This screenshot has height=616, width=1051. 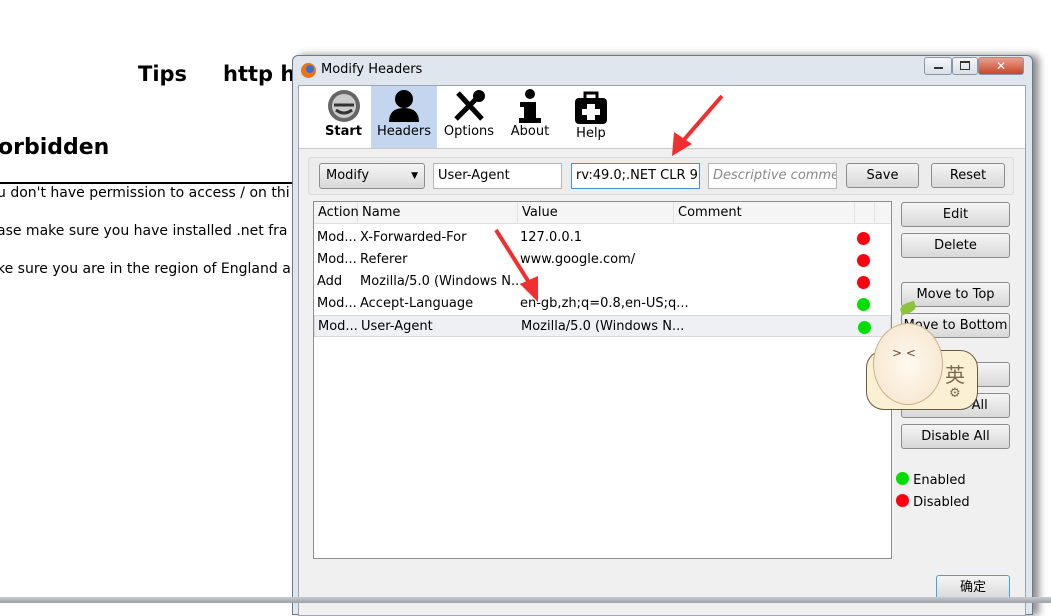 I want to click on tab-help: Help, so click(x=591, y=117).